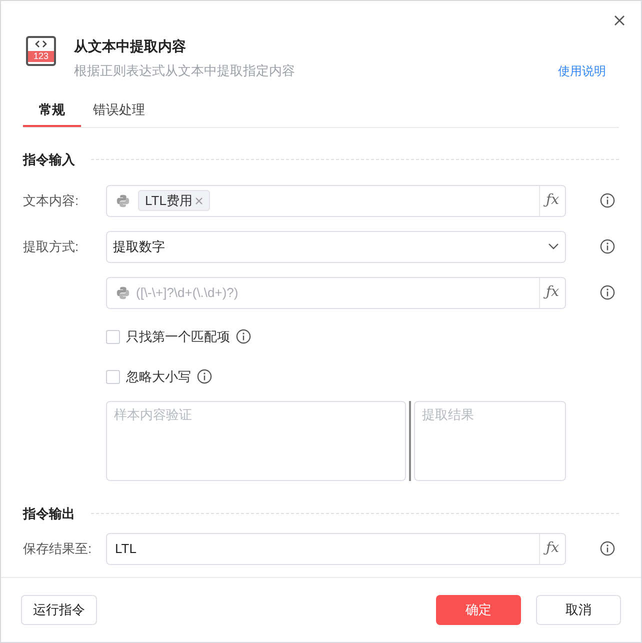  What do you see at coordinates (619, 20) in the screenshot?
I see `close-icon` at bounding box center [619, 20].